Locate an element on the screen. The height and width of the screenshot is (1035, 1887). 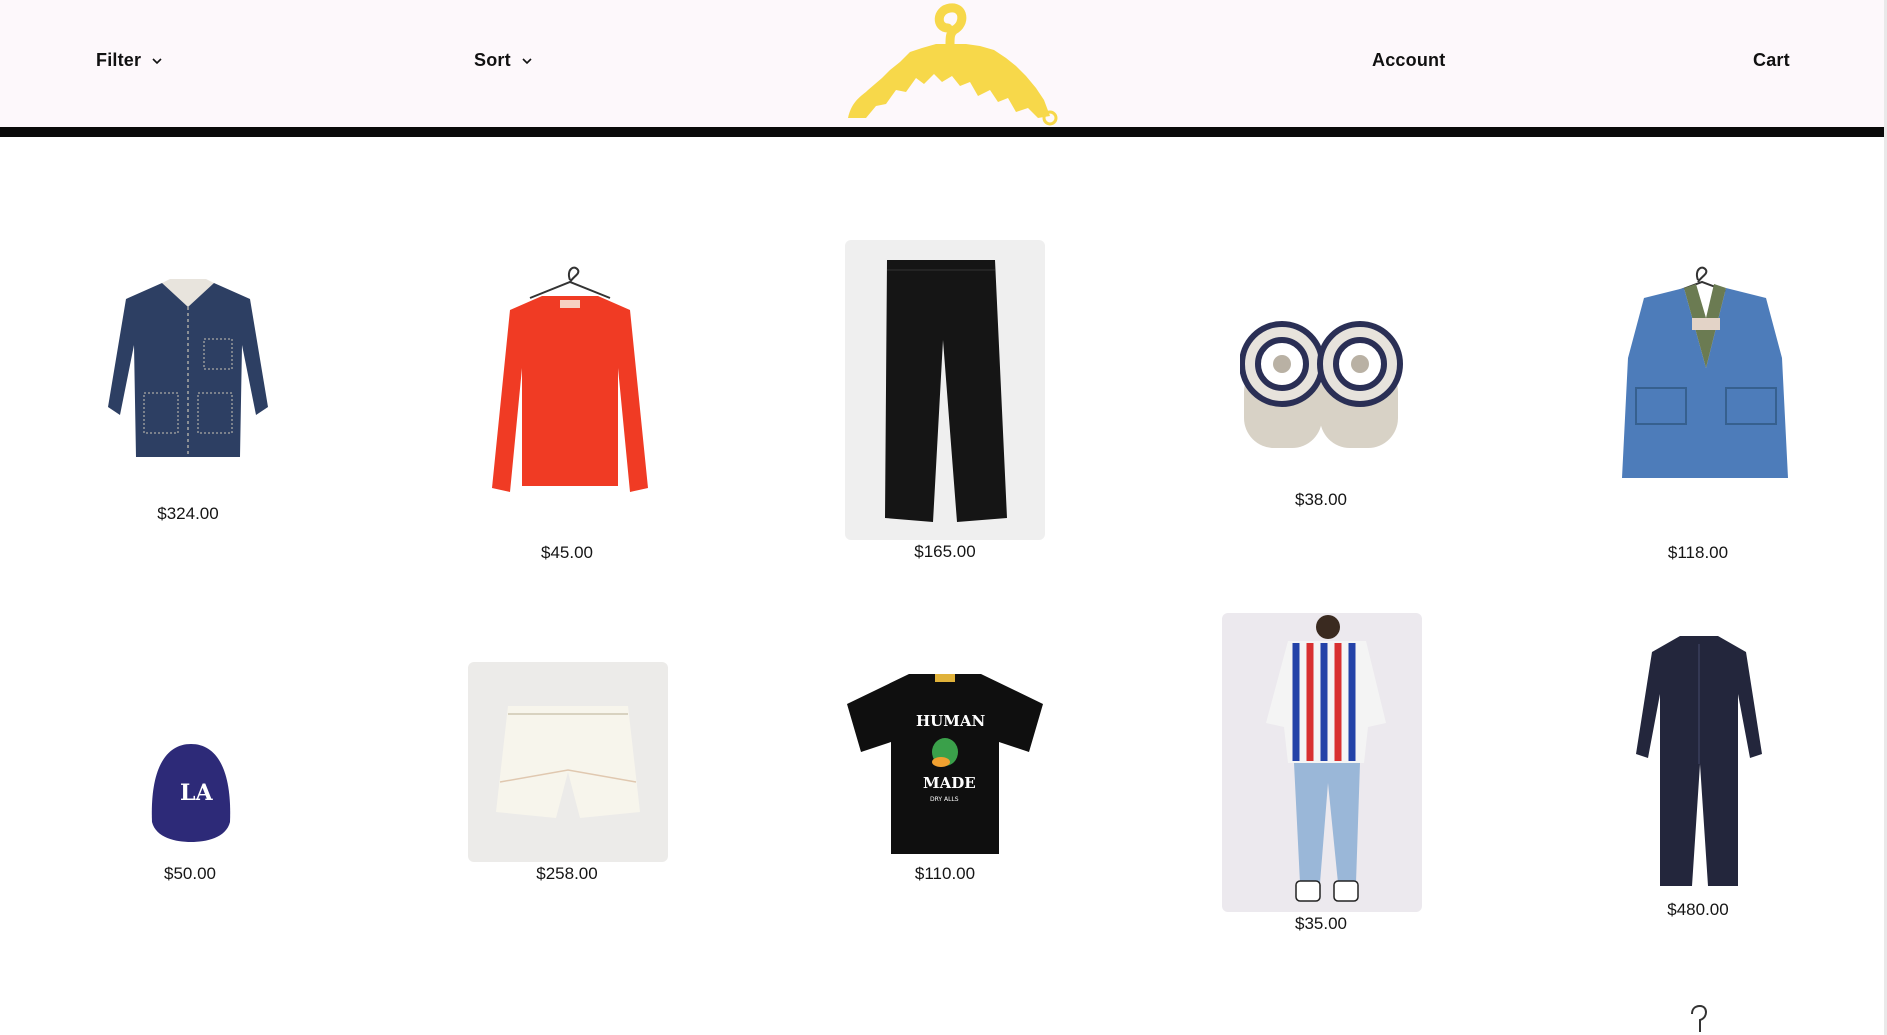
filter-label: Filter is located at coordinates (119, 60).